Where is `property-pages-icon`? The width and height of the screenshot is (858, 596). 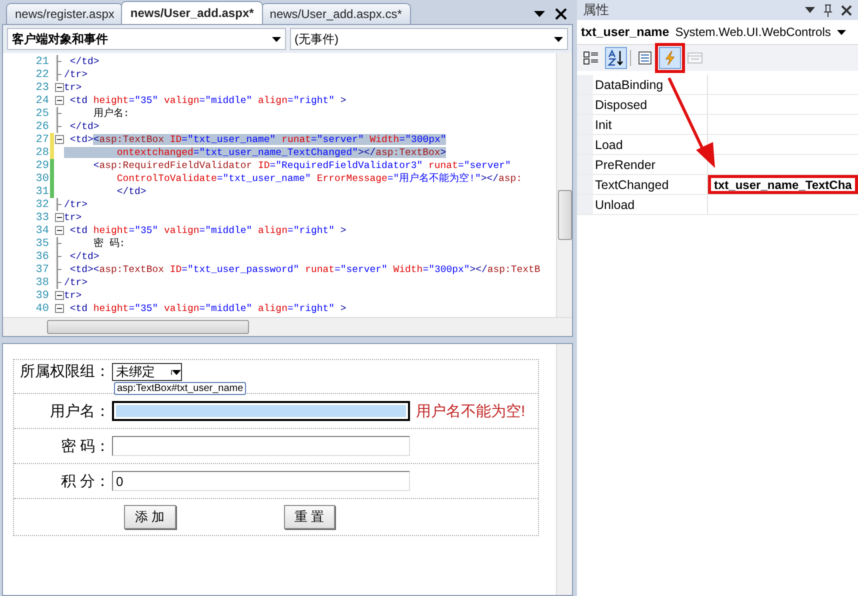 property-pages-icon is located at coordinates (695, 58).